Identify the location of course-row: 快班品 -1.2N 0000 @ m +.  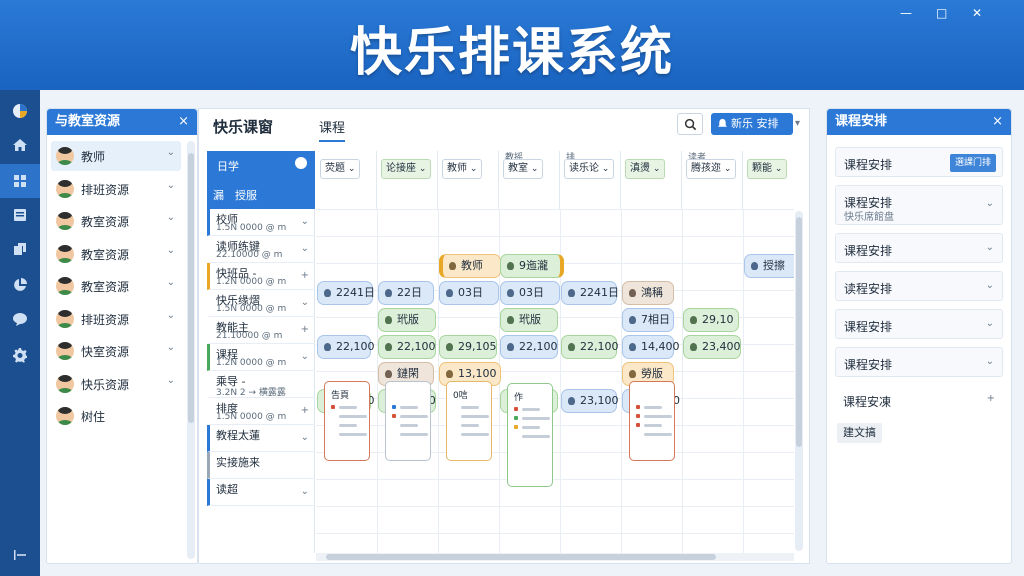
(261, 276).